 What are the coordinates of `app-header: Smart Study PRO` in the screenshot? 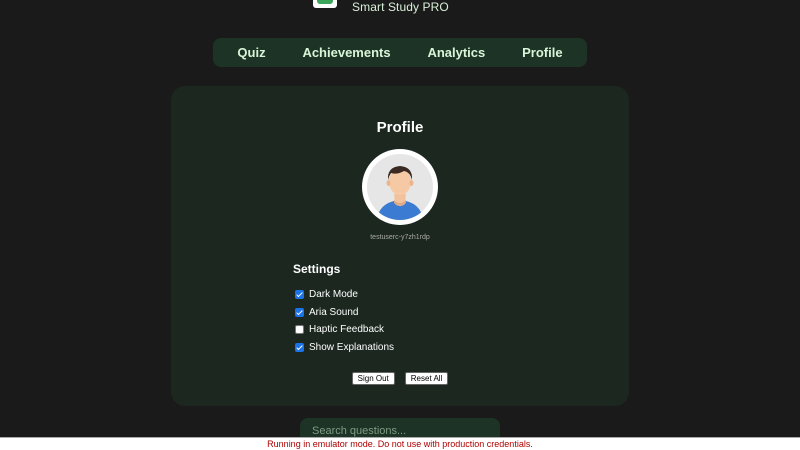 It's located at (400, 9).